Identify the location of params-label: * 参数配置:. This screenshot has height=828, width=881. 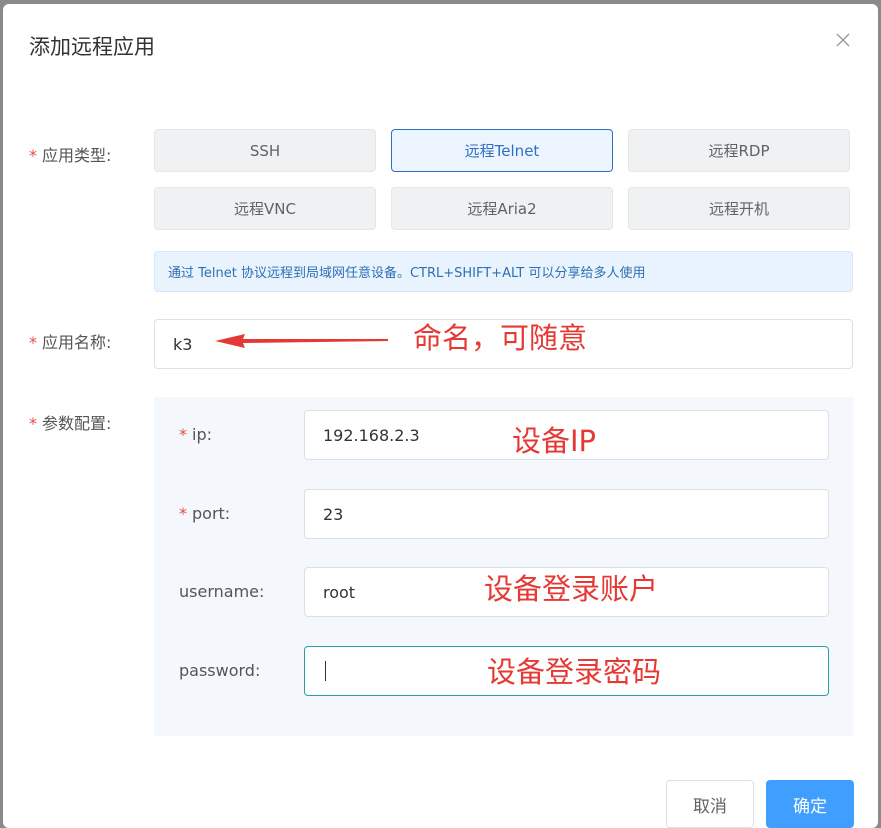
(70, 424).